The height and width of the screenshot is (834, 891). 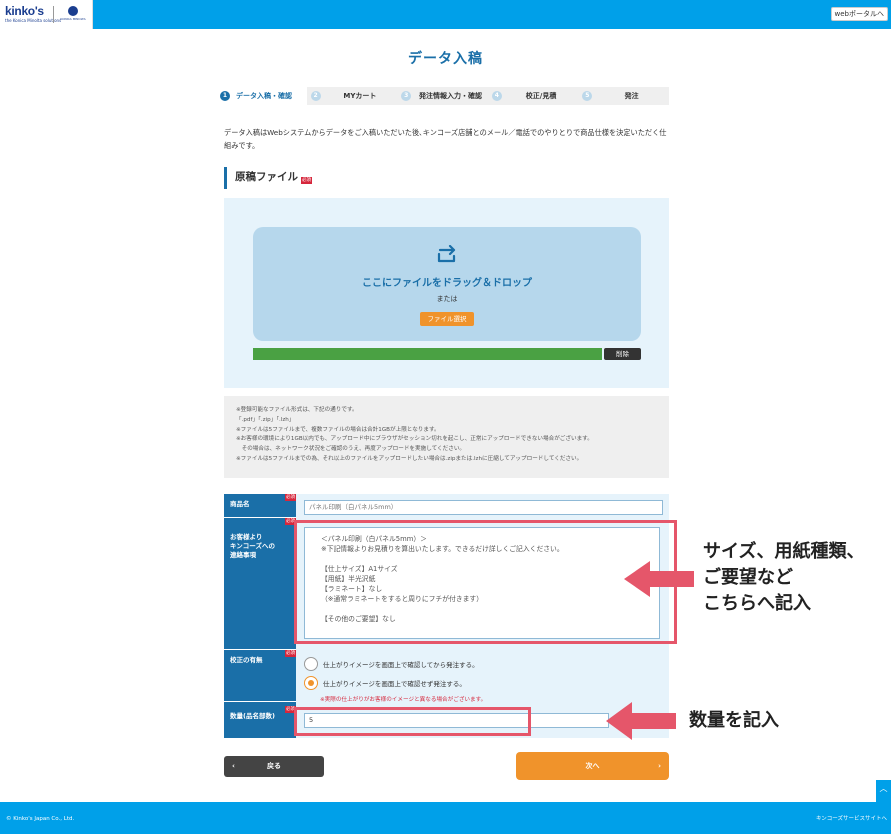 I want to click on contact-label: お客様より キンコーズへの 連絡事項 必須, so click(x=260, y=584).